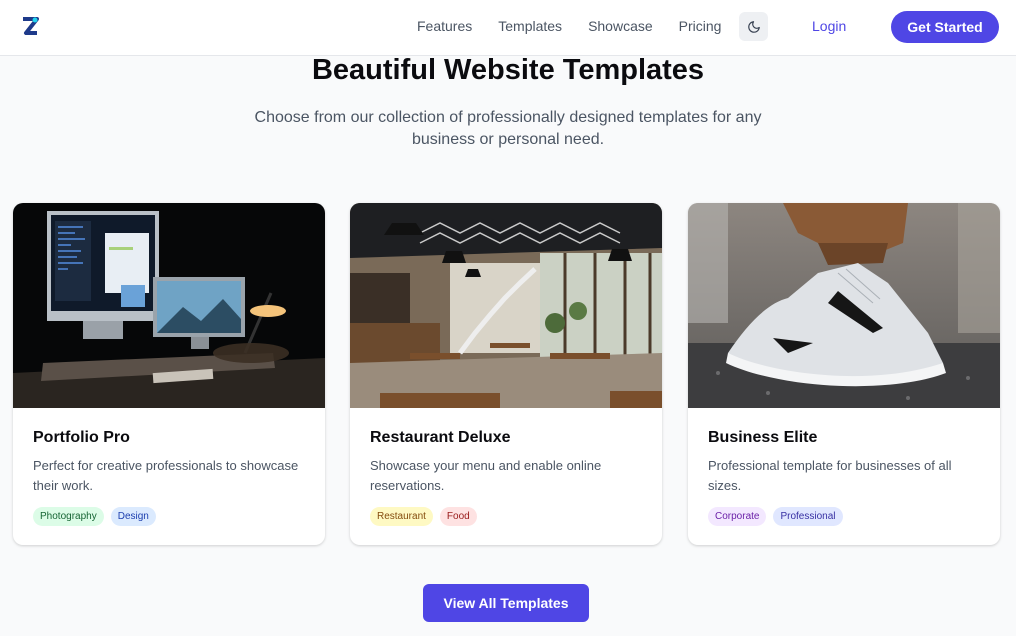 This screenshot has height=636, width=1016. What do you see at coordinates (68, 516) in the screenshot?
I see `tag-badge: Photography` at bounding box center [68, 516].